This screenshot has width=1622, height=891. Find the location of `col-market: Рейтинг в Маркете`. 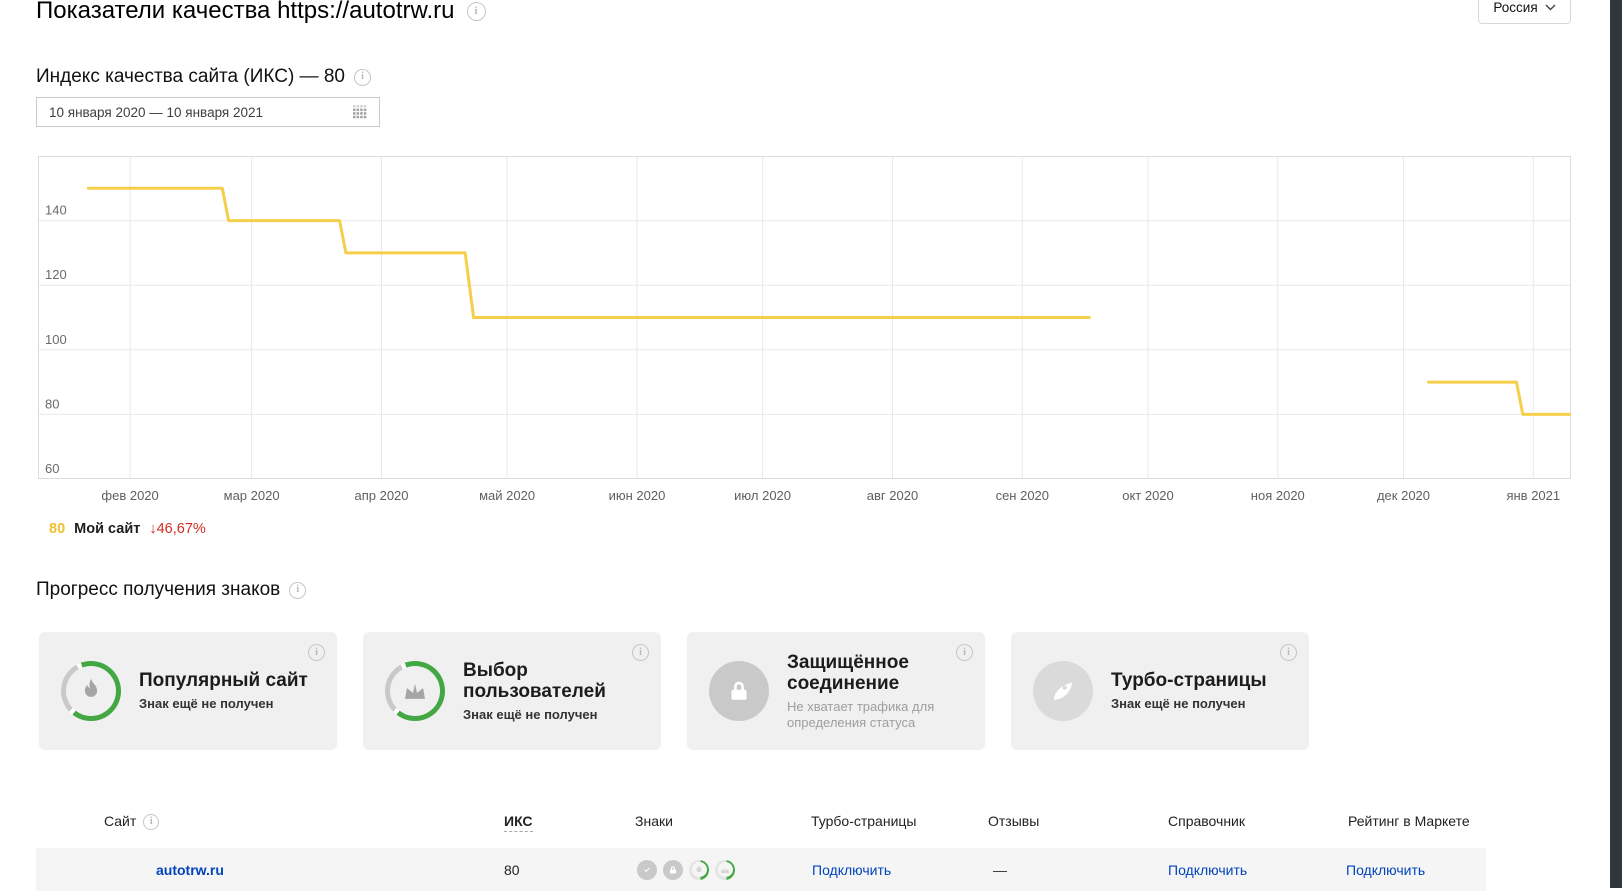

col-market: Рейтинг в Маркете is located at coordinates (1410, 821).